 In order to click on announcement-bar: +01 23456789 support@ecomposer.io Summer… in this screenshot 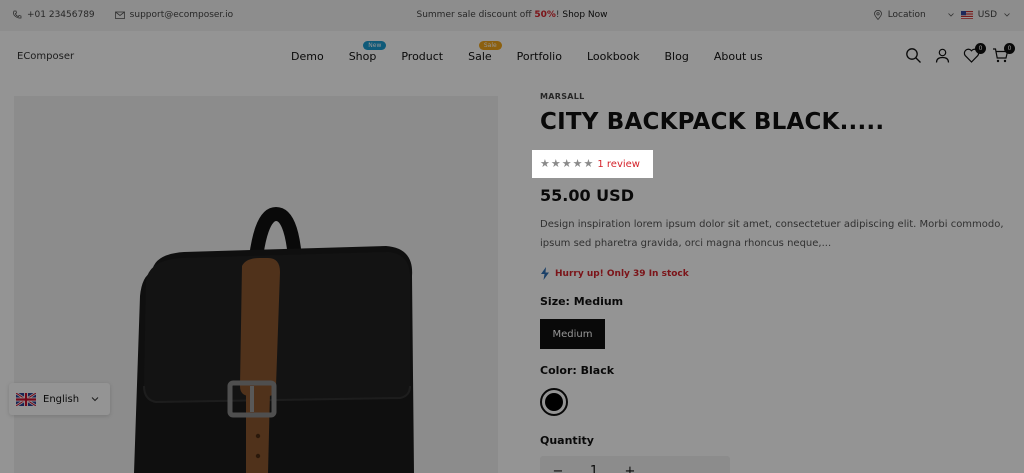, I will do `click(512, 15)`.